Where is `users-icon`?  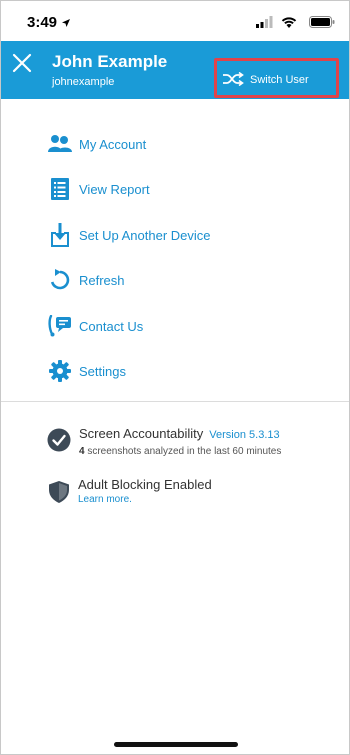
users-icon is located at coordinates (60, 144).